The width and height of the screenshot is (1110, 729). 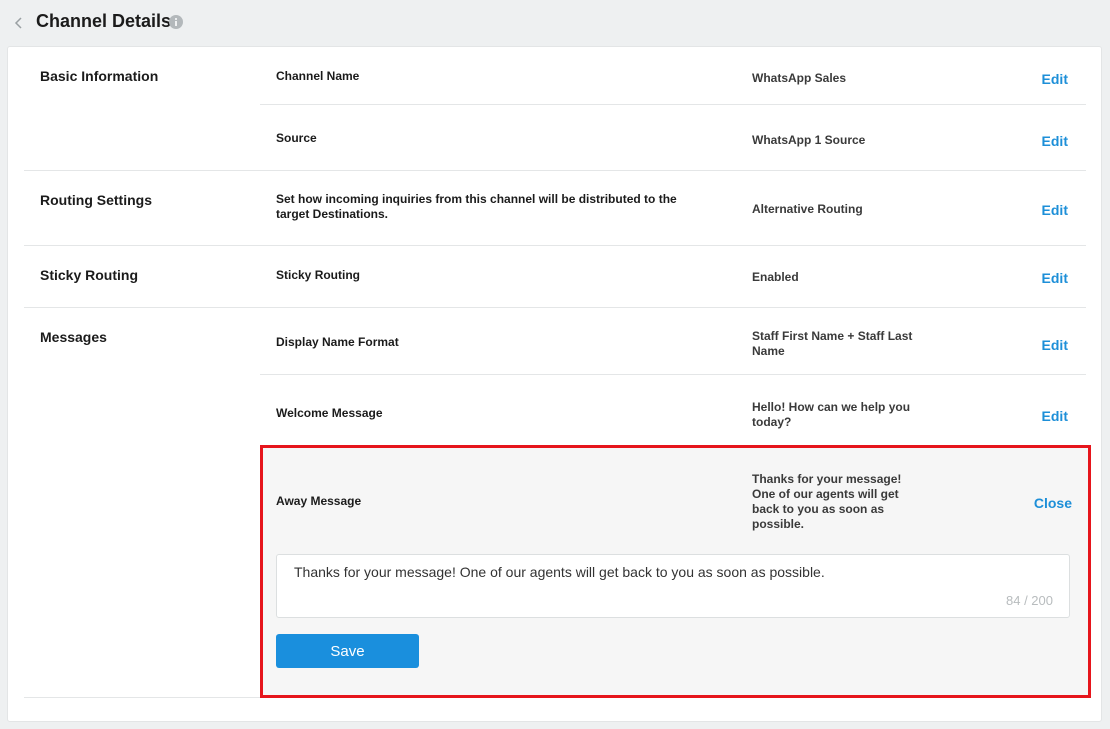 What do you see at coordinates (831, 414) in the screenshot?
I see `welcome-message-value: Hello! How can we help you today?` at bounding box center [831, 414].